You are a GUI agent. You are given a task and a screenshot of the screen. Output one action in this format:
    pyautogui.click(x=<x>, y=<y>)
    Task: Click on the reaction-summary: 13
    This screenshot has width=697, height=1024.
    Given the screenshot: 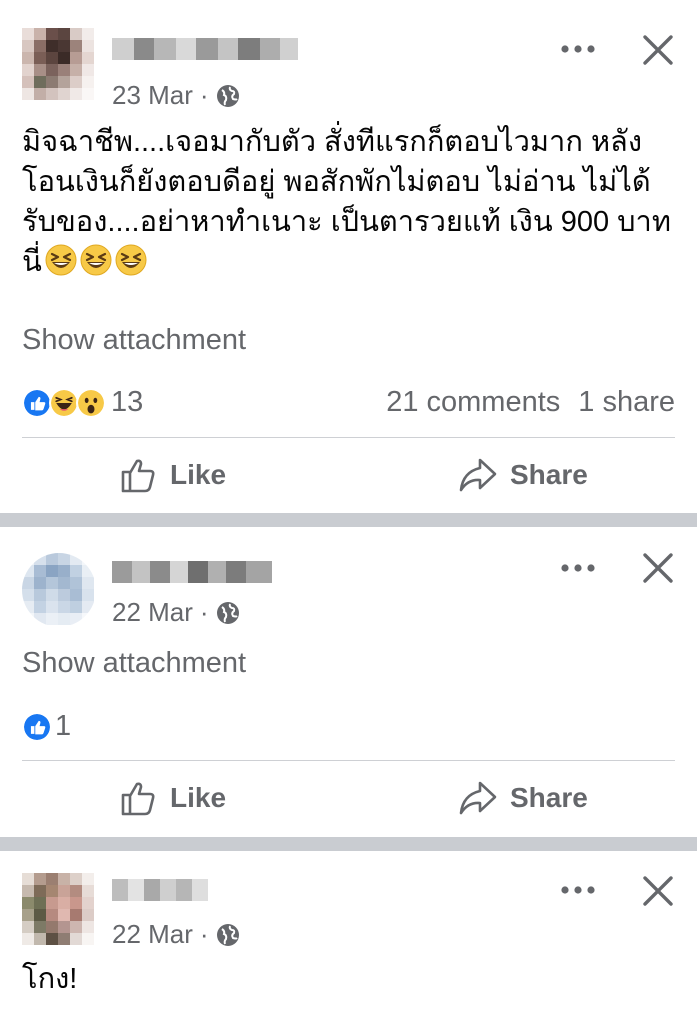 What is the action you would take?
    pyautogui.click(x=82, y=402)
    